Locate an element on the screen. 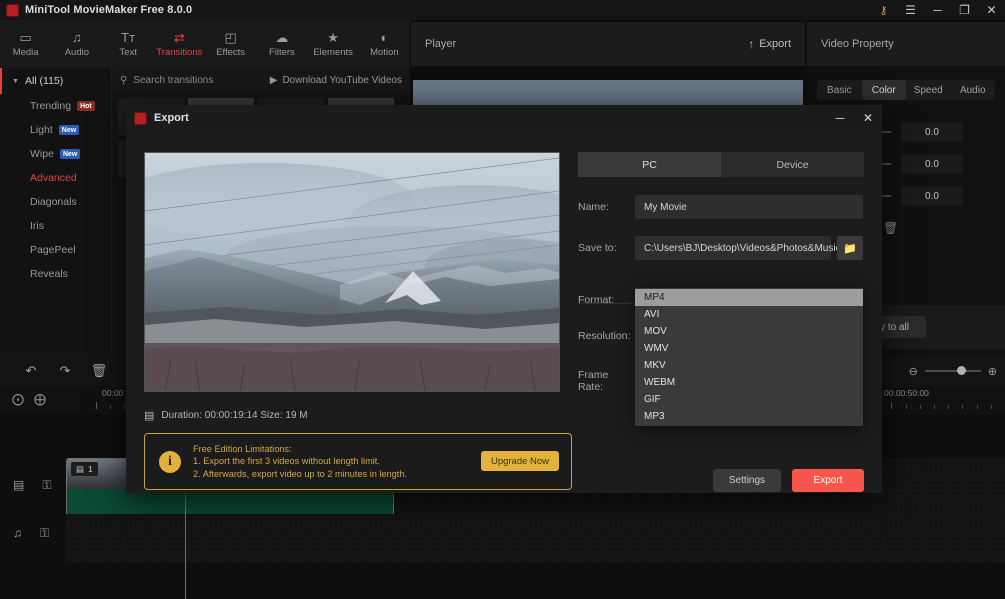 This screenshot has width=1005, height=599. add-media-icon: ⨀ is located at coordinates (18, 399).